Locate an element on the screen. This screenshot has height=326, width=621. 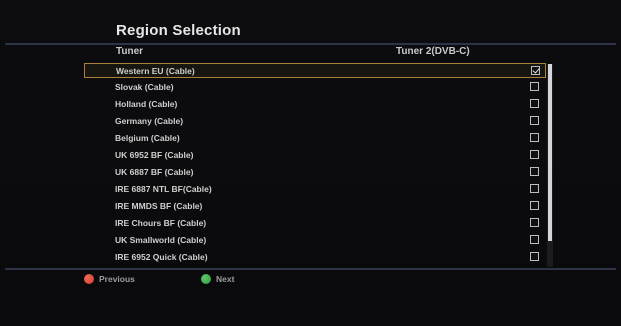
page-title: Region Selection is located at coordinates (178, 30).